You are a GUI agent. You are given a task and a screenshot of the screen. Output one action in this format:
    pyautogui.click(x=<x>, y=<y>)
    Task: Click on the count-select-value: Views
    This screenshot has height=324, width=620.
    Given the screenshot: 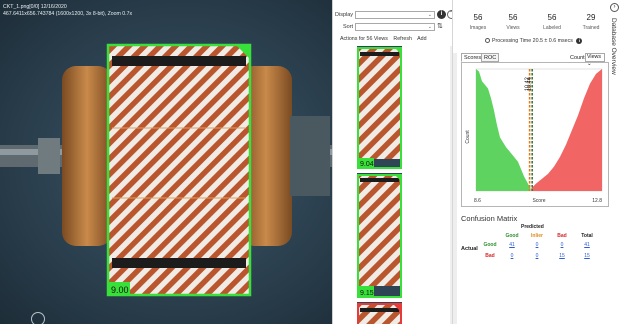 What is the action you would take?
    pyautogui.click(x=594, y=57)
    